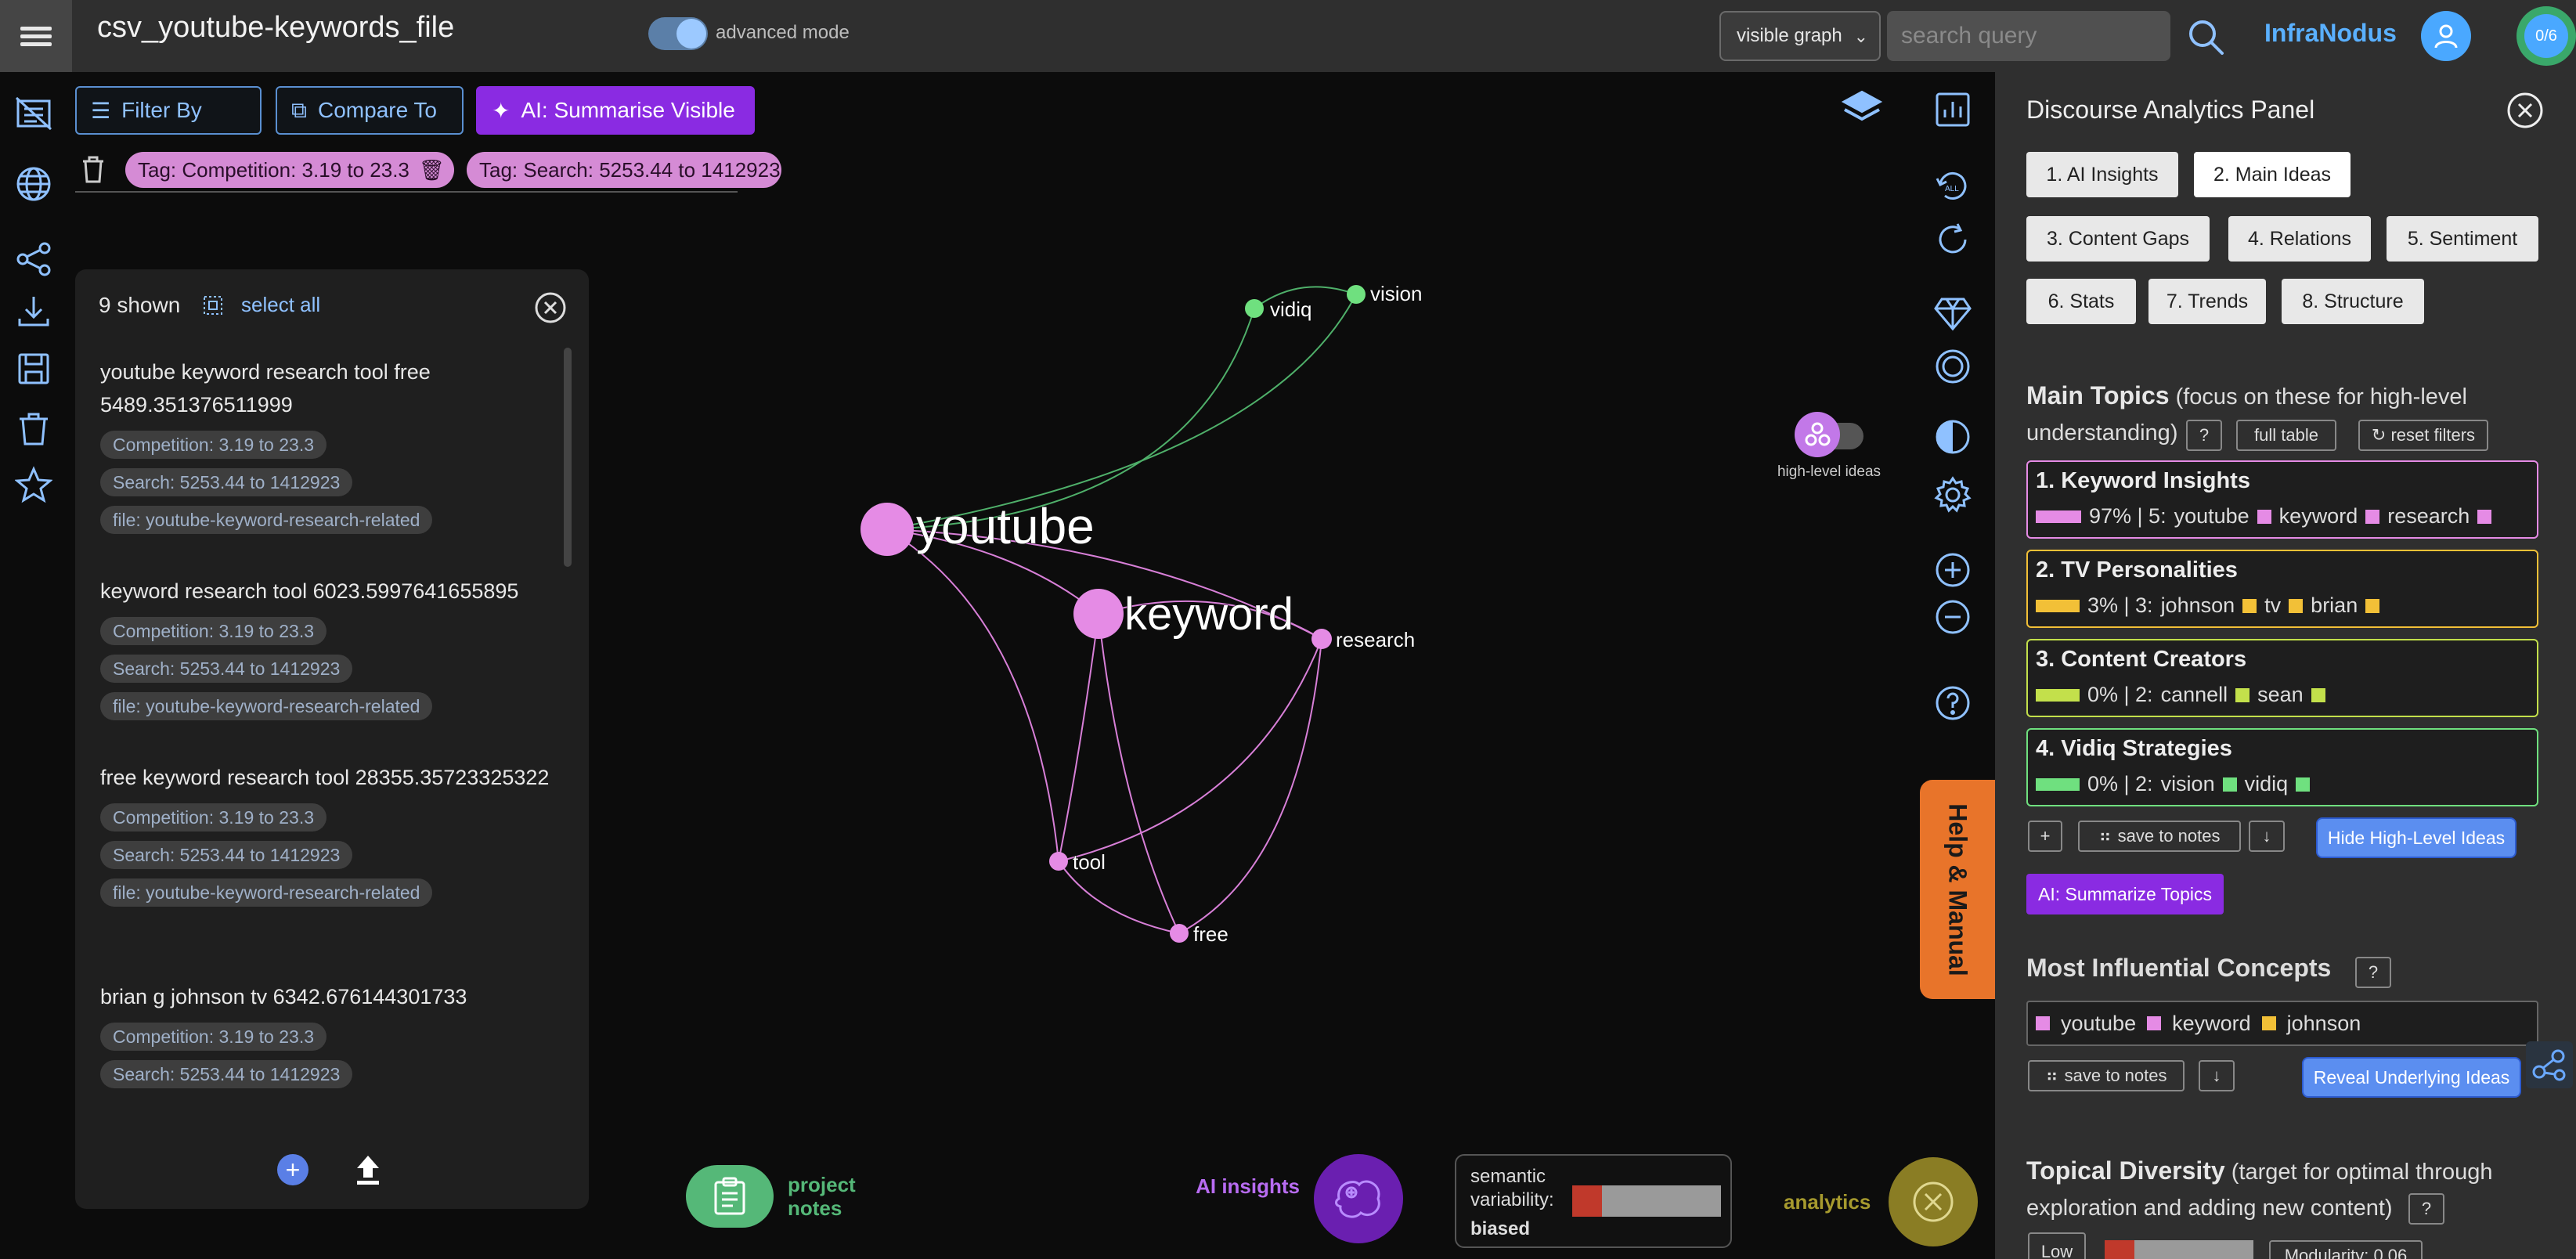 This screenshot has height=1259, width=2576. Describe the element at coordinates (887, 530) in the screenshot. I see `graph-node-youtube` at that location.